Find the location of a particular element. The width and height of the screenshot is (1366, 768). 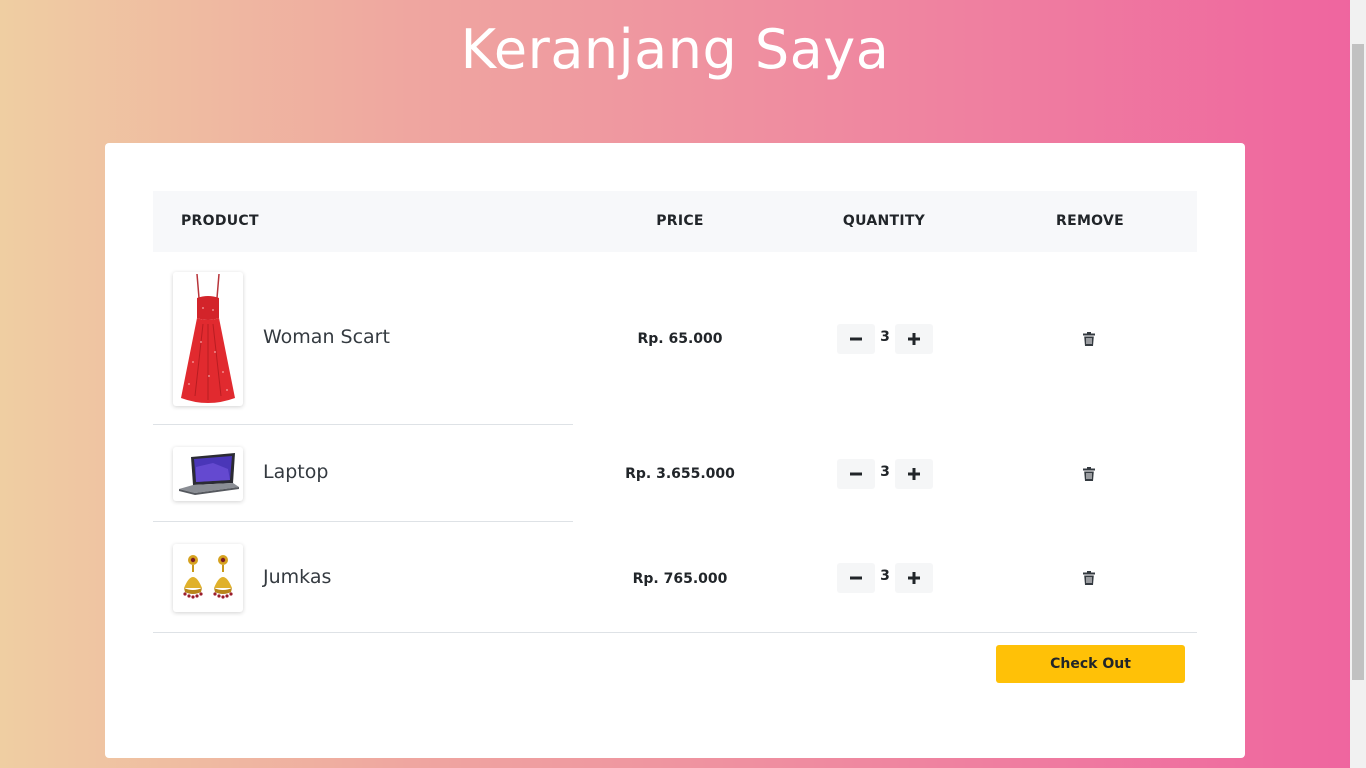

header-product: PRODUCT is located at coordinates (220, 221).